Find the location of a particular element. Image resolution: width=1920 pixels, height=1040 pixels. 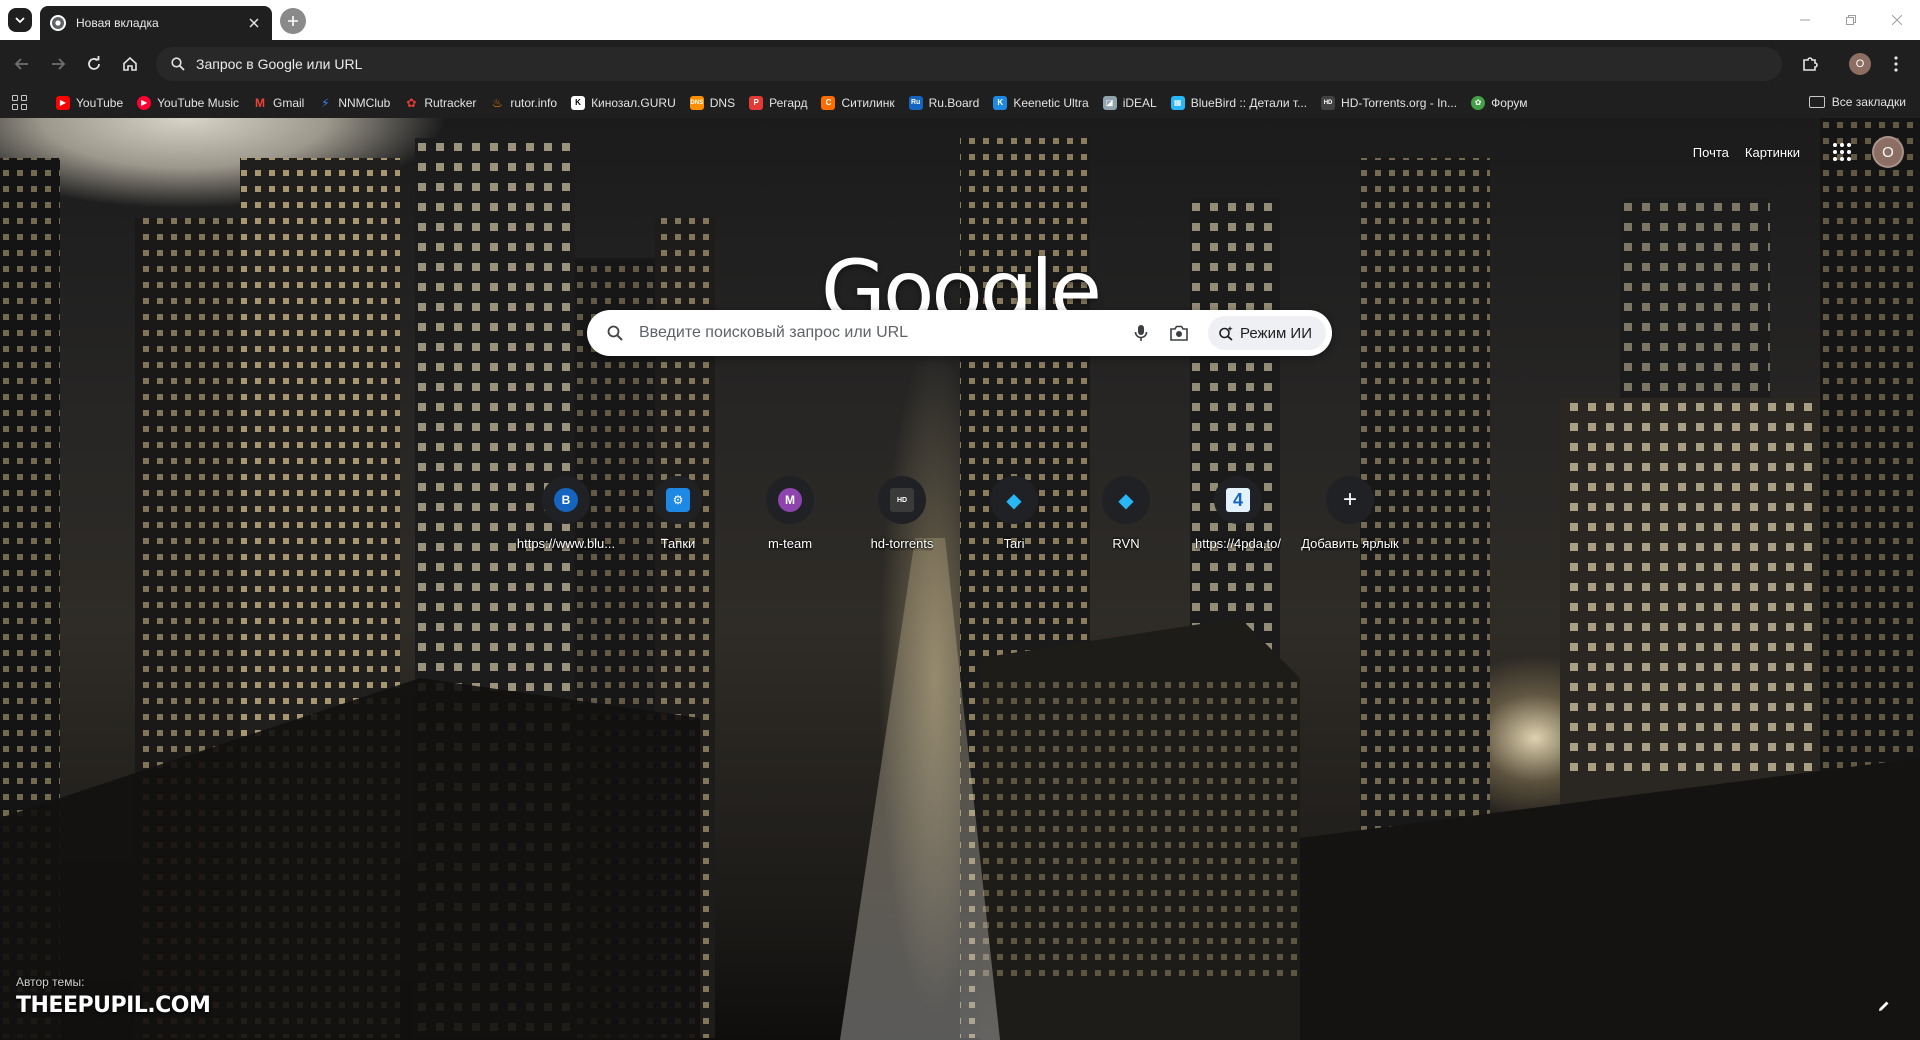

kinozal-icon: K is located at coordinates (578, 102).